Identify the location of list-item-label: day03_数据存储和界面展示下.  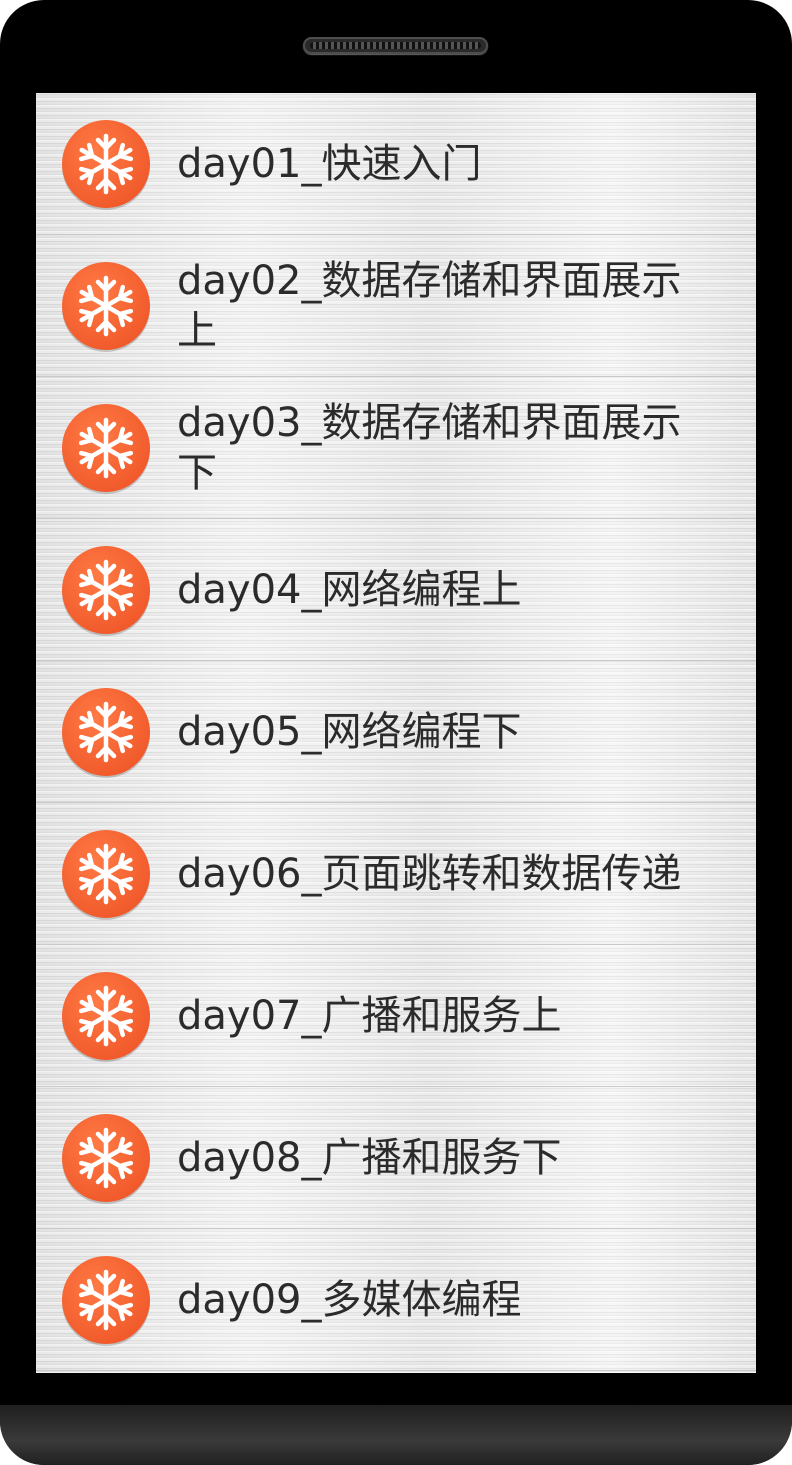
(429, 447).